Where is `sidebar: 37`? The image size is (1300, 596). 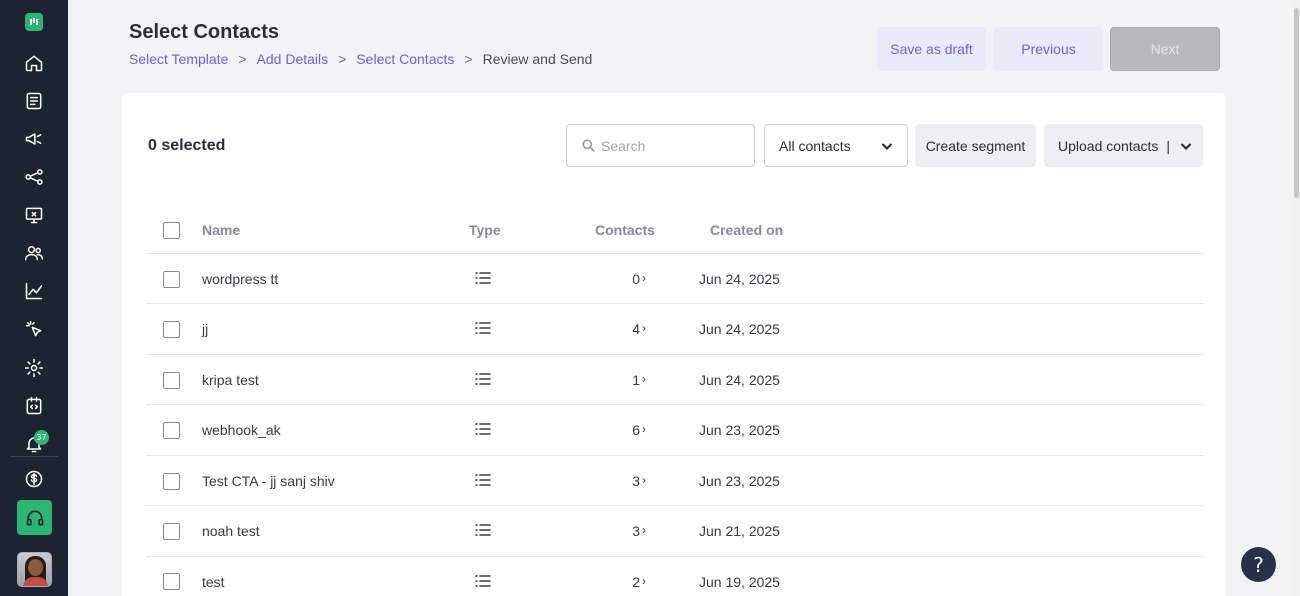 sidebar: 37 is located at coordinates (34, 298).